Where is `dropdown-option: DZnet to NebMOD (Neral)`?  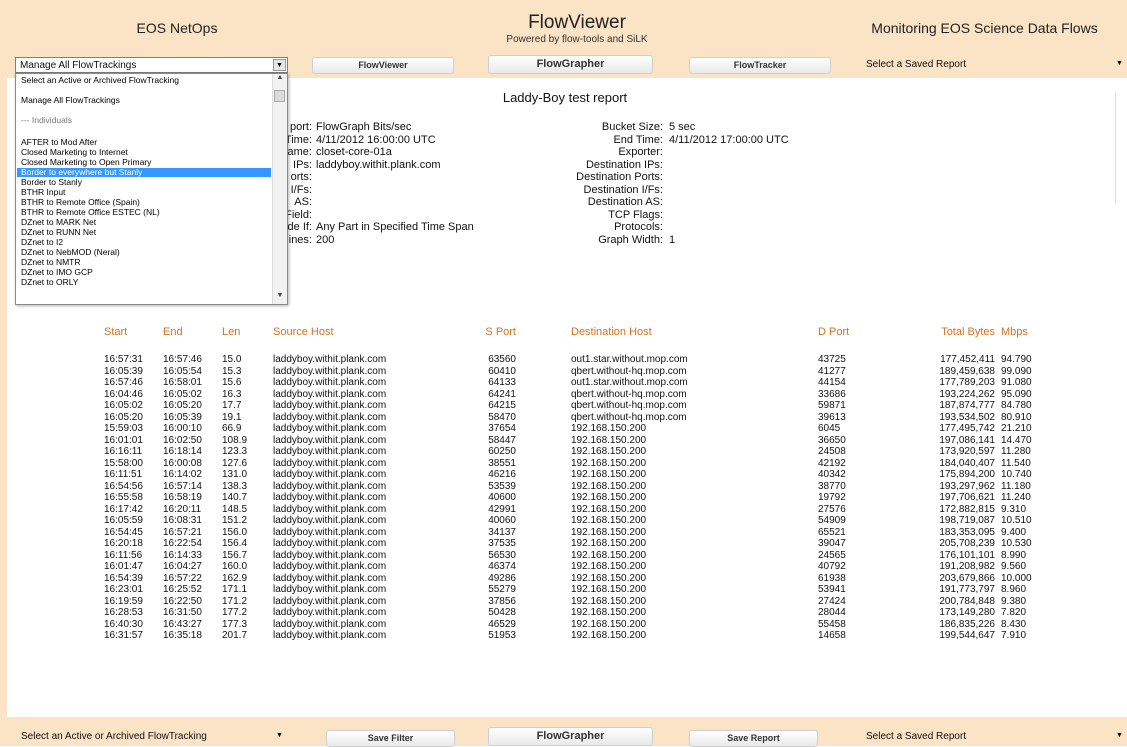
dropdown-option: DZnet to NebMOD (Neral) is located at coordinates (70, 252).